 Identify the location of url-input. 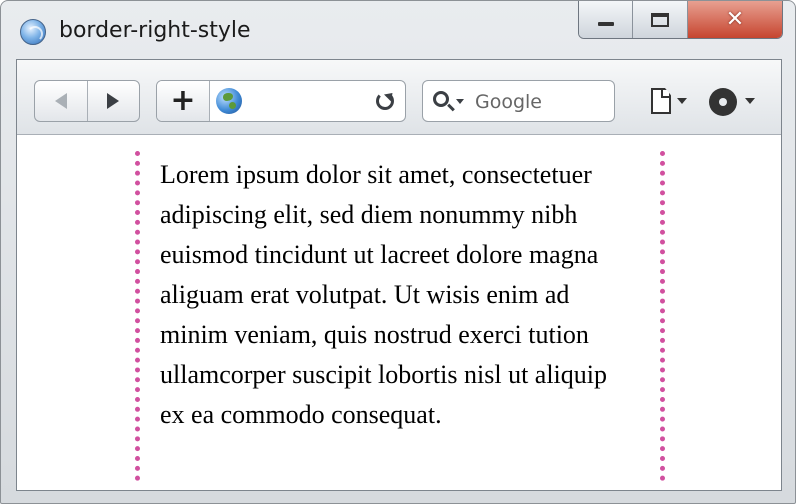
(306, 101).